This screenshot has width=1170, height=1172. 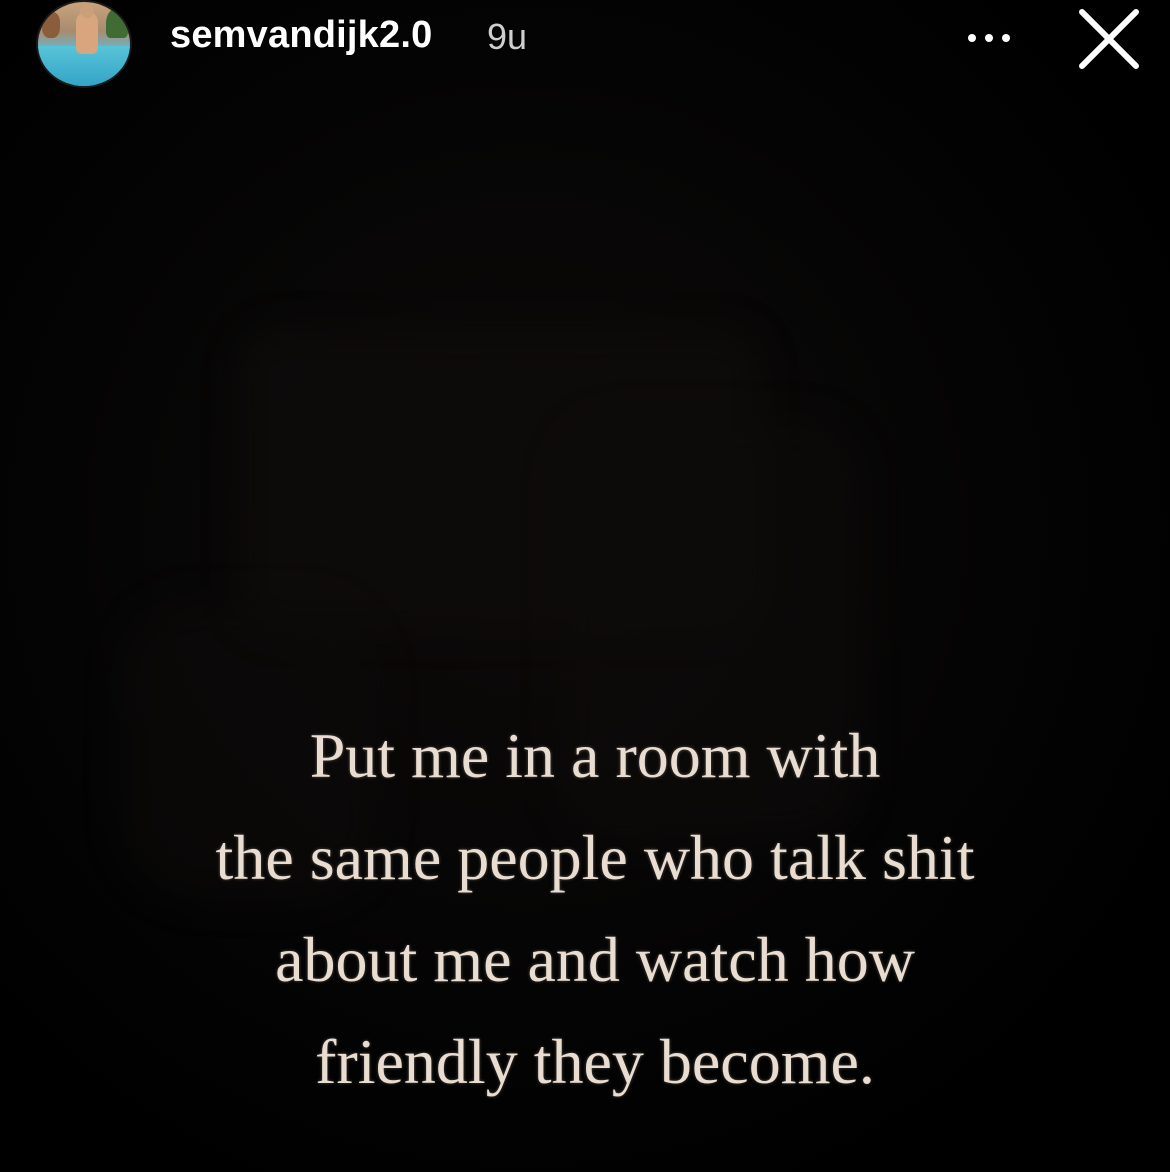 What do you see at coordinates (87, 11) in the screenshot?
I see `avatar-person-head` at bounding box center [87, 11].